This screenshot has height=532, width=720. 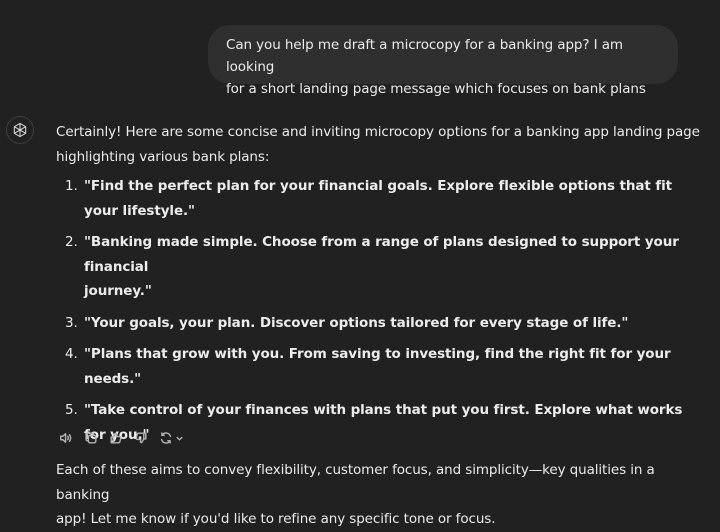 I want to click on read-aloud-icon, so click(x=66, y=438).